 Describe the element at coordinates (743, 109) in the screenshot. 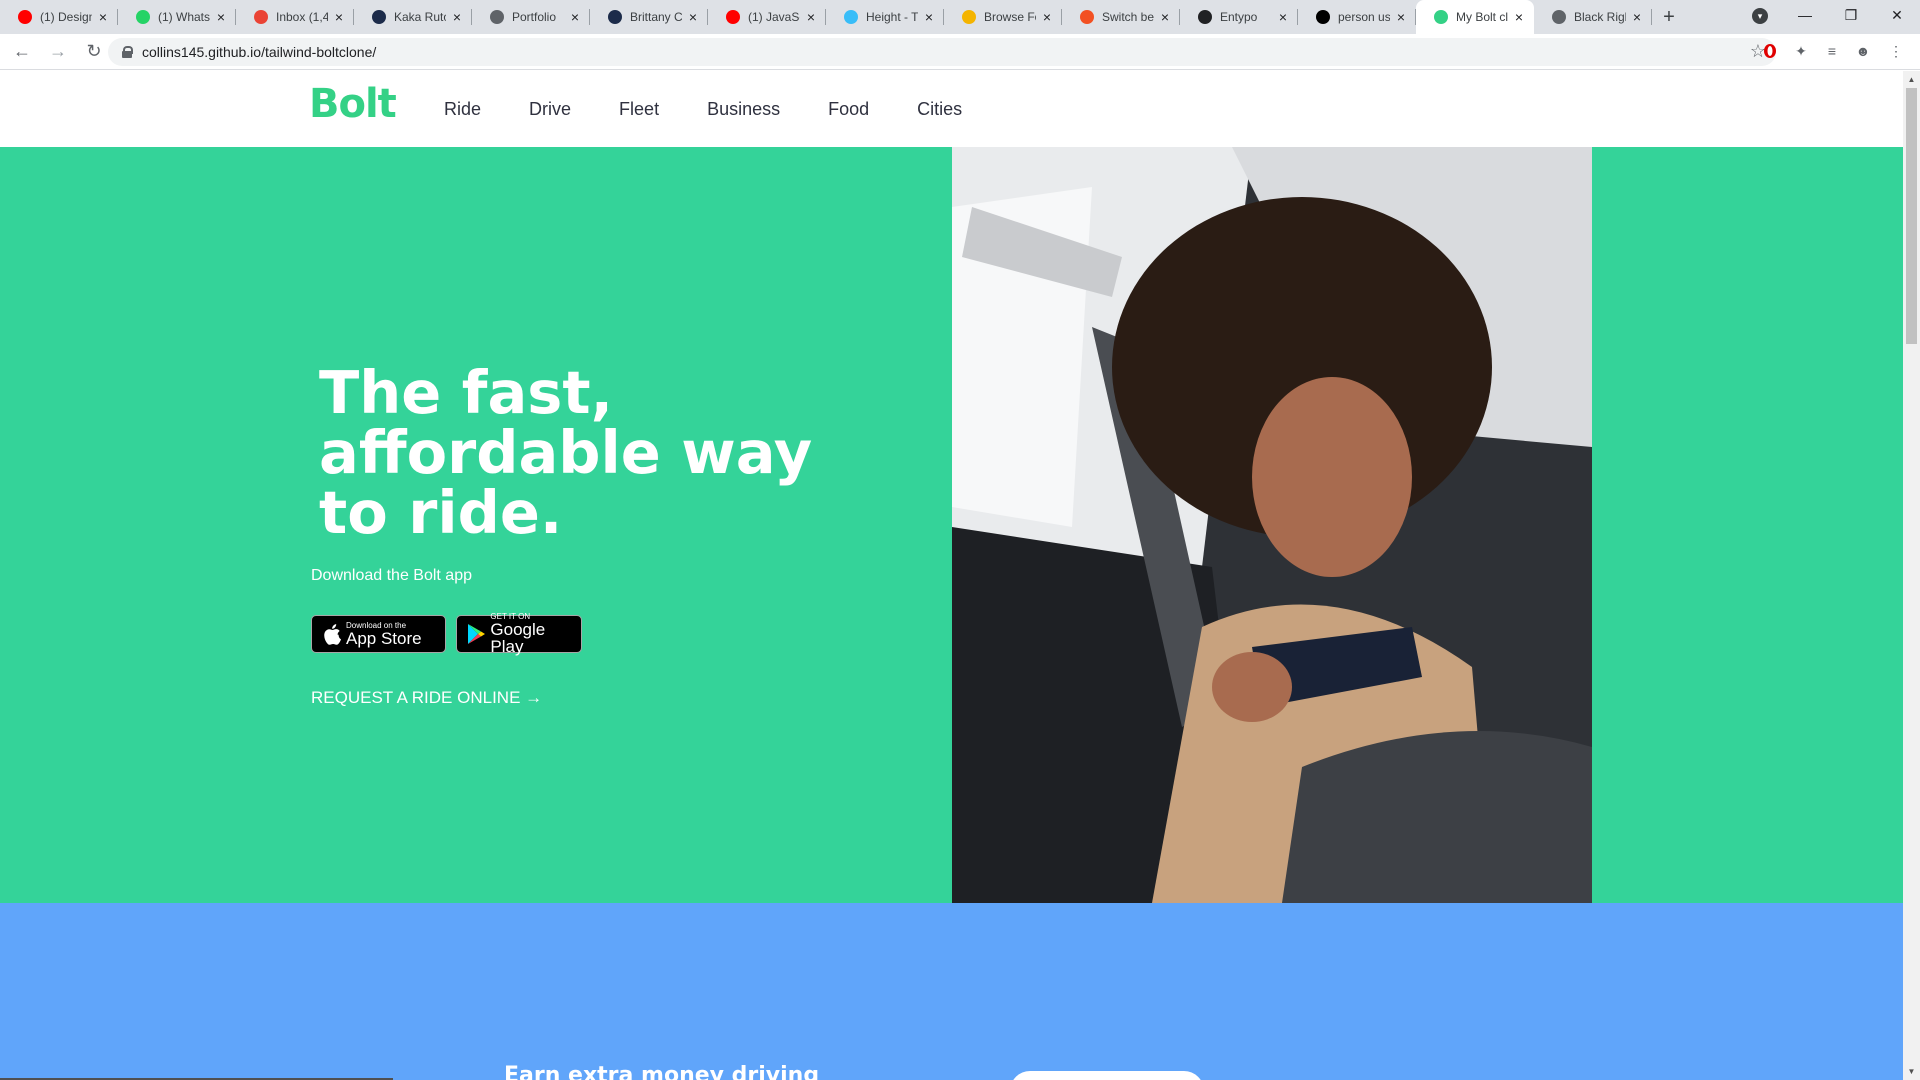

I see `nav-business: Business` at that location.